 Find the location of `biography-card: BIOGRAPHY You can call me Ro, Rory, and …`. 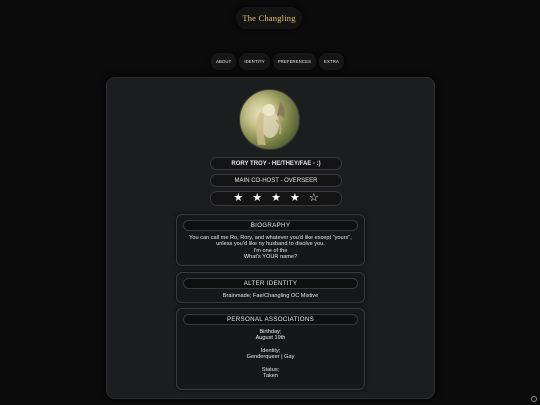

biography-card: BIOGRAPHY You can call me Ro, Rory, and … is located at coordinates (270, 240).